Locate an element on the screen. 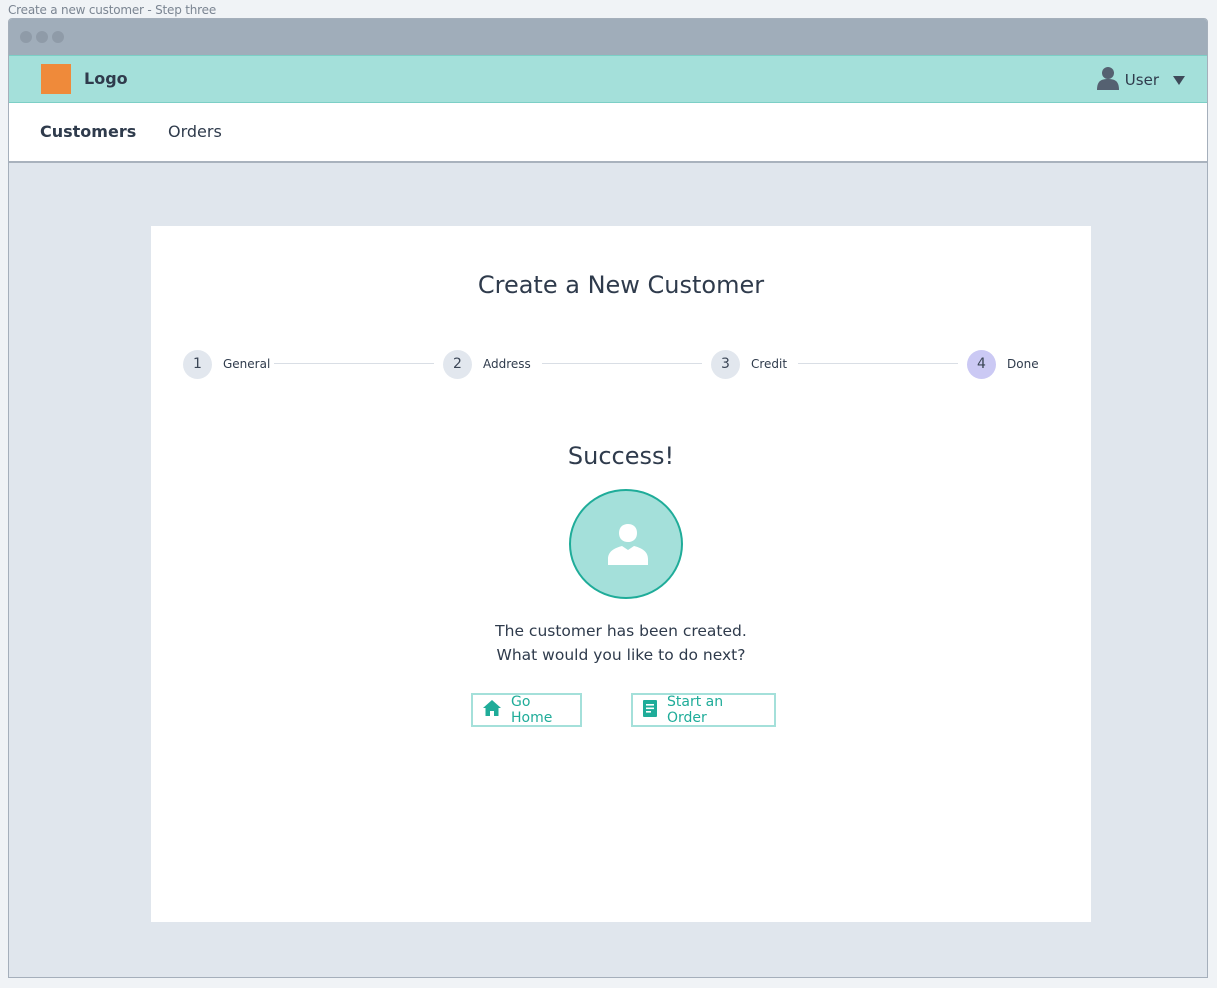  customer-avatar is located at coordinates (626, 544).